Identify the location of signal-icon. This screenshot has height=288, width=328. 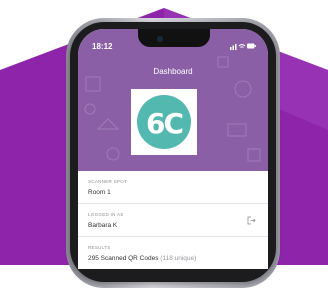
(233, 47).